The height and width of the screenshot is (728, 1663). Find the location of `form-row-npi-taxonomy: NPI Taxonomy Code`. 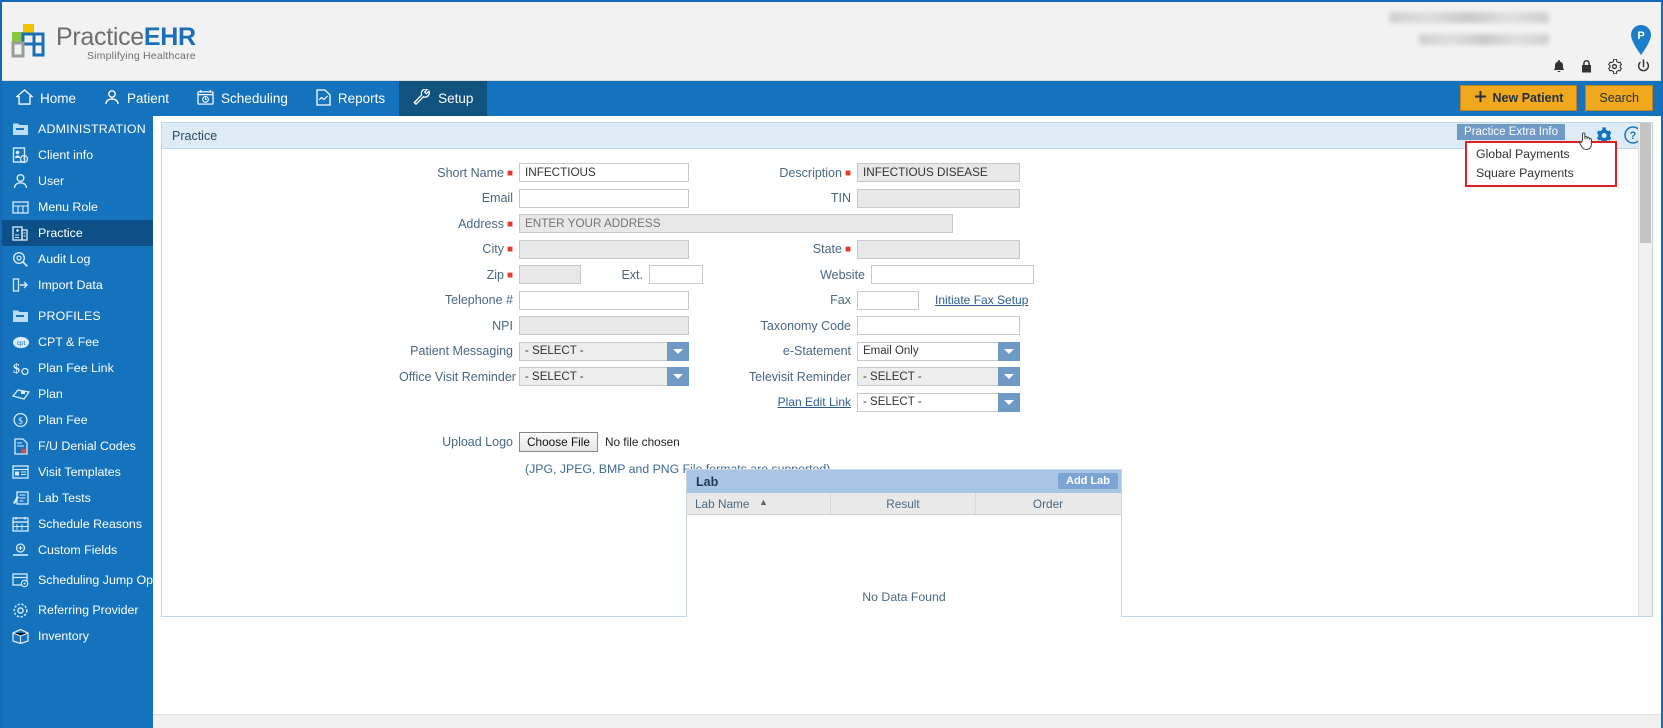

form-row-npi-taxonomy: NPI Taxonomy Code is located at coordinates (907, 325).